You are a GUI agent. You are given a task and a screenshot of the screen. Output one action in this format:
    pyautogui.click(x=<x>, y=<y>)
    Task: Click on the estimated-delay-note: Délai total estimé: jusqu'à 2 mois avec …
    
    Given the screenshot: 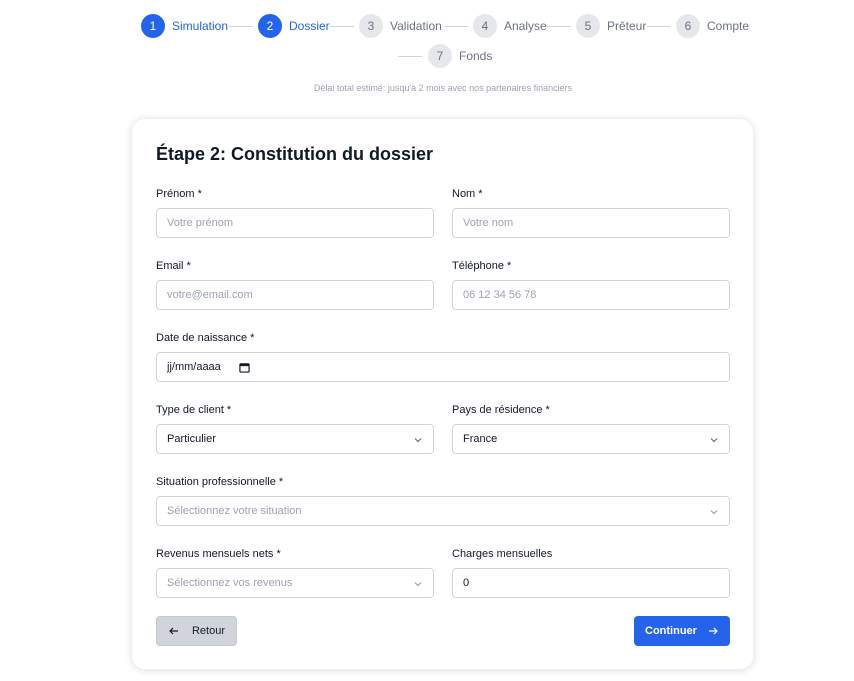 What is the action you would take?
    pyautogui.click(x=443, y=88)
    